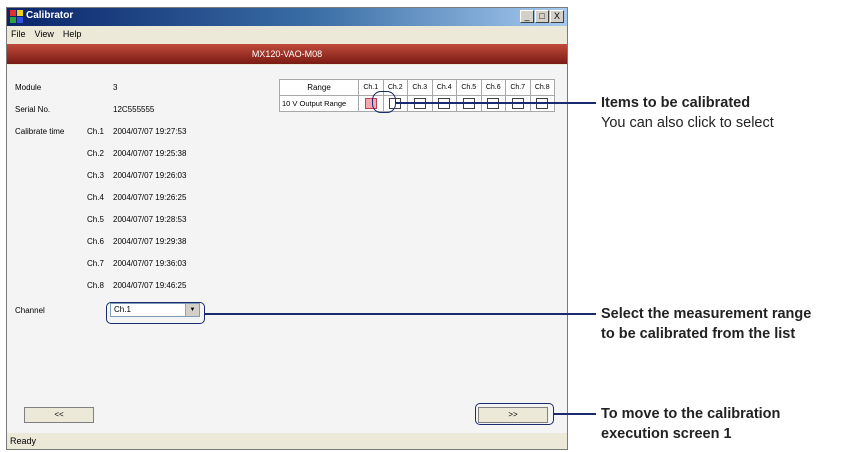  I want to click on time-channel-6: Ch.6, so click(95, 241).